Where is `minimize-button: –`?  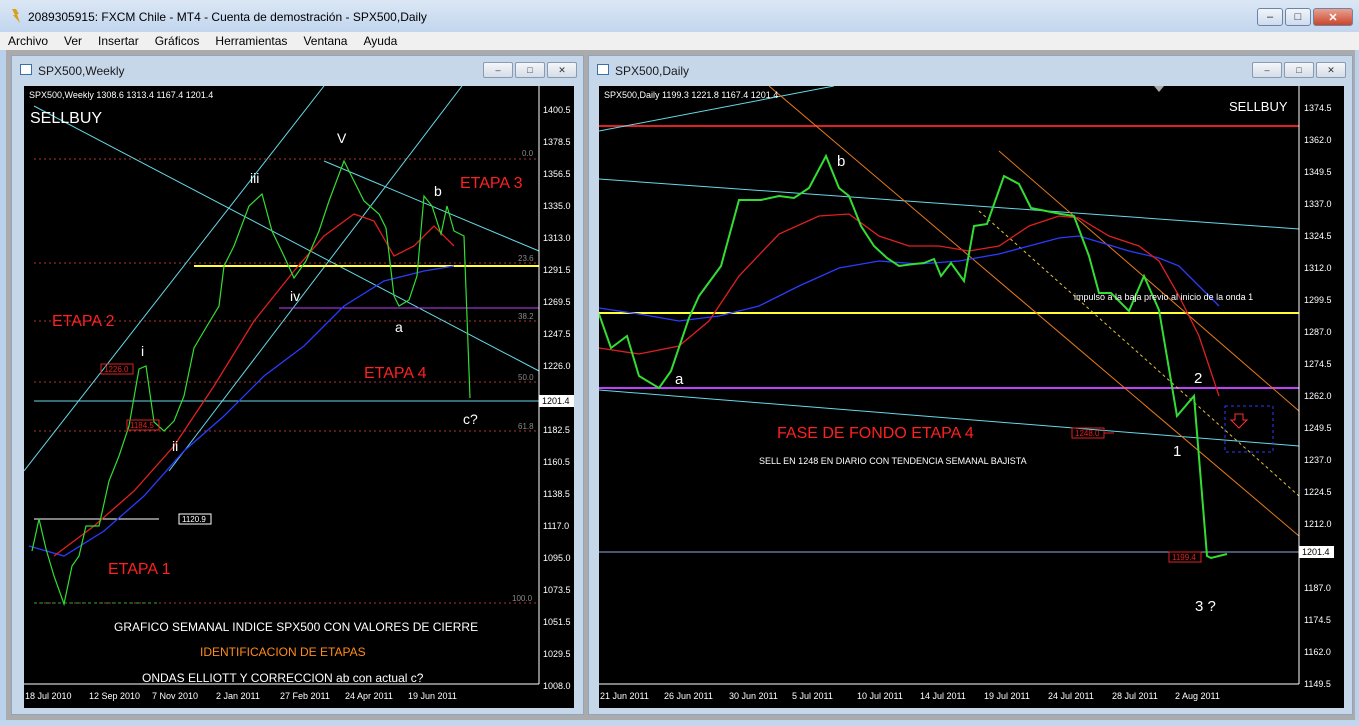 minimize-button: – is located at coordinates (1270, 17).